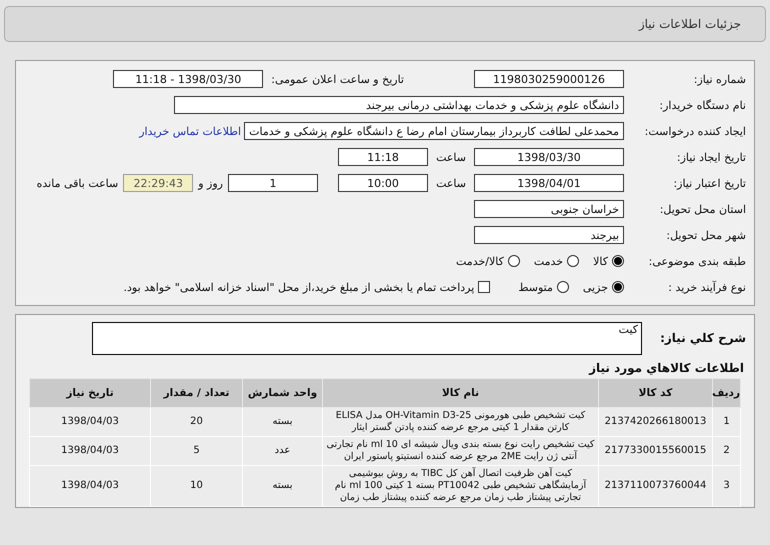 This screenshot has height=545, width=770. I want to click on creator-field: محمدعلی لطافت کاربرداز بیمارستان امام رضا ع دانشگاه علوم پزشکی و خدمات, so click(434, 131).